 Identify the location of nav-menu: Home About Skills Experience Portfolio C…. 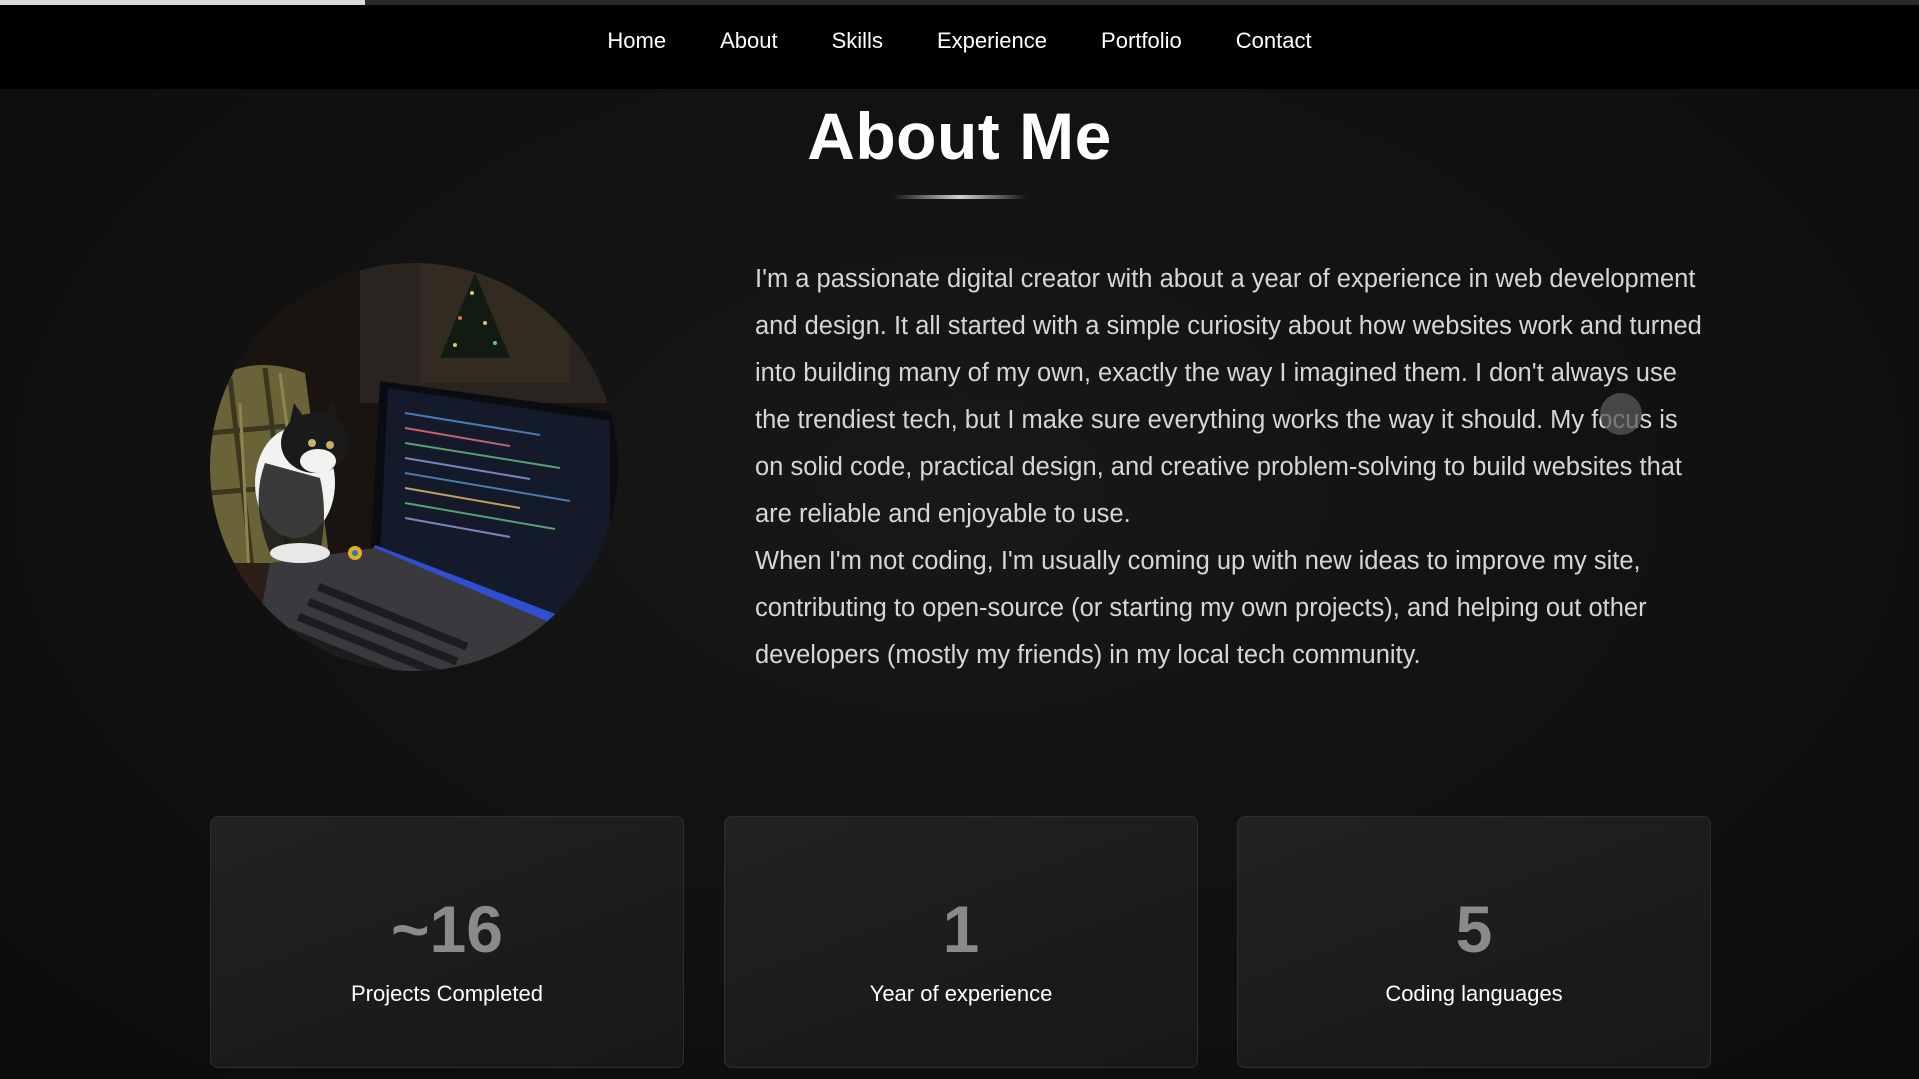
(959, 41).